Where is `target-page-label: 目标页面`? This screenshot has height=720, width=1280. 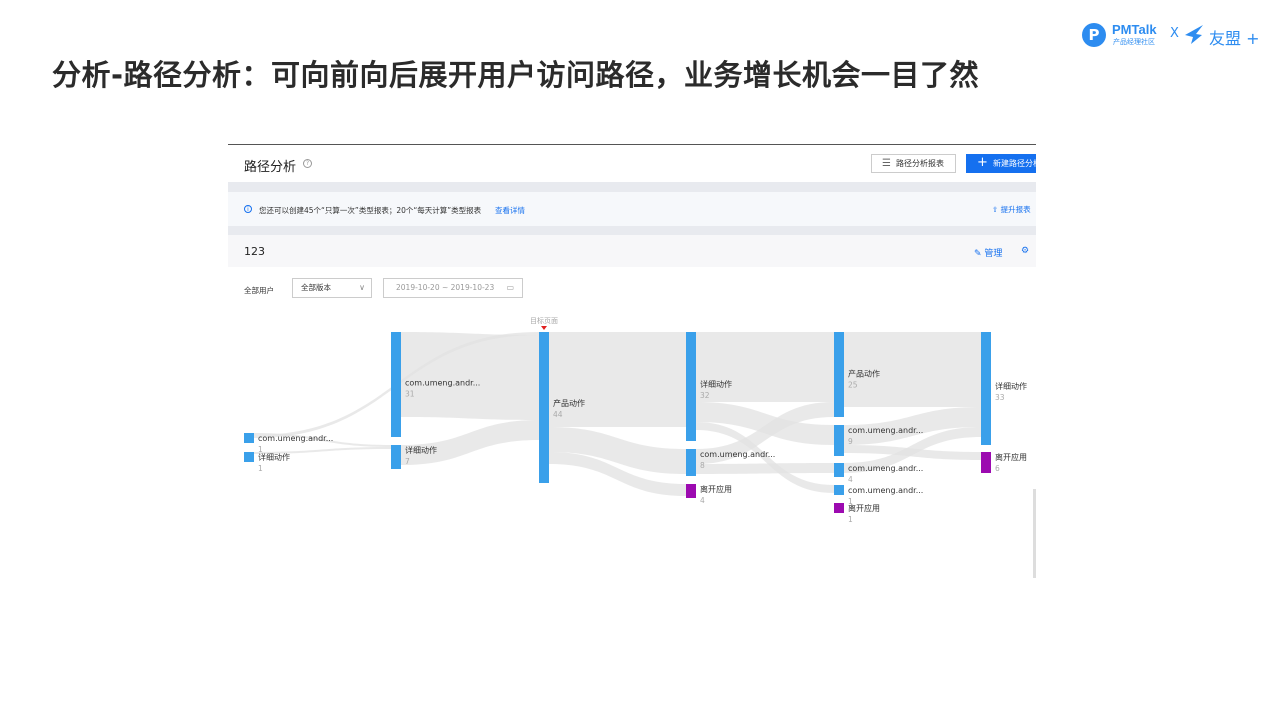 target-page-label: 目标页面 is located at coordinates (544, 320).